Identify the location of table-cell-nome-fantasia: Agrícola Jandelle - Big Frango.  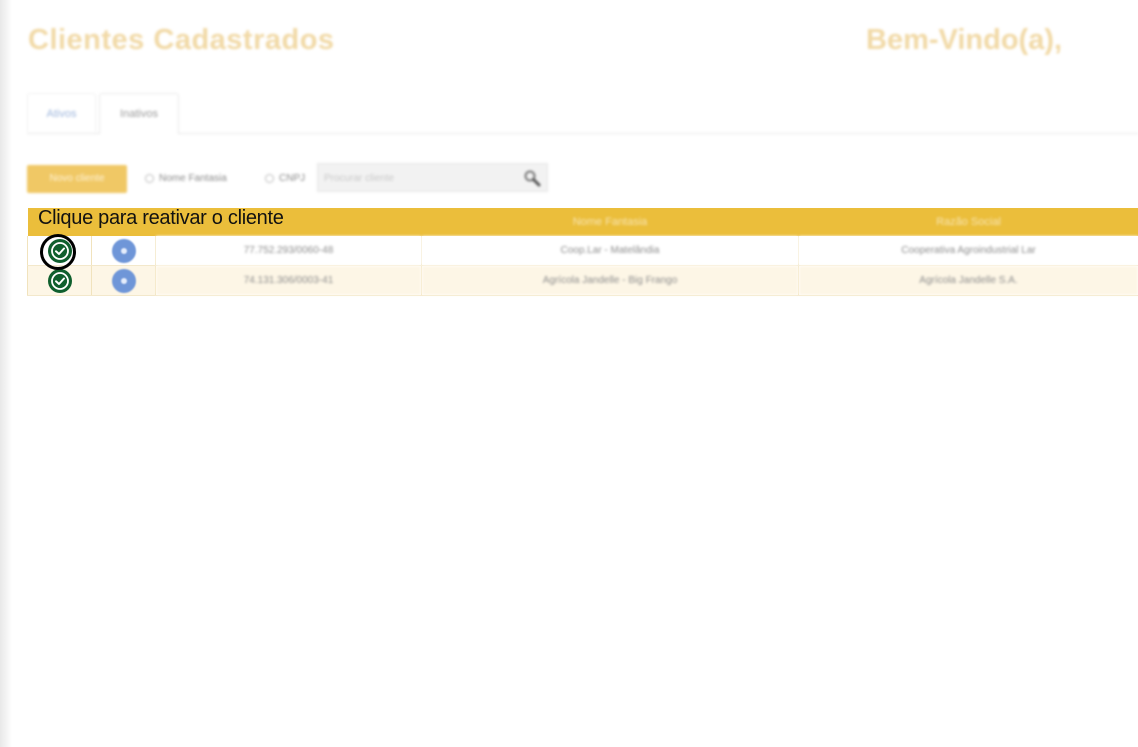
(610, 280).